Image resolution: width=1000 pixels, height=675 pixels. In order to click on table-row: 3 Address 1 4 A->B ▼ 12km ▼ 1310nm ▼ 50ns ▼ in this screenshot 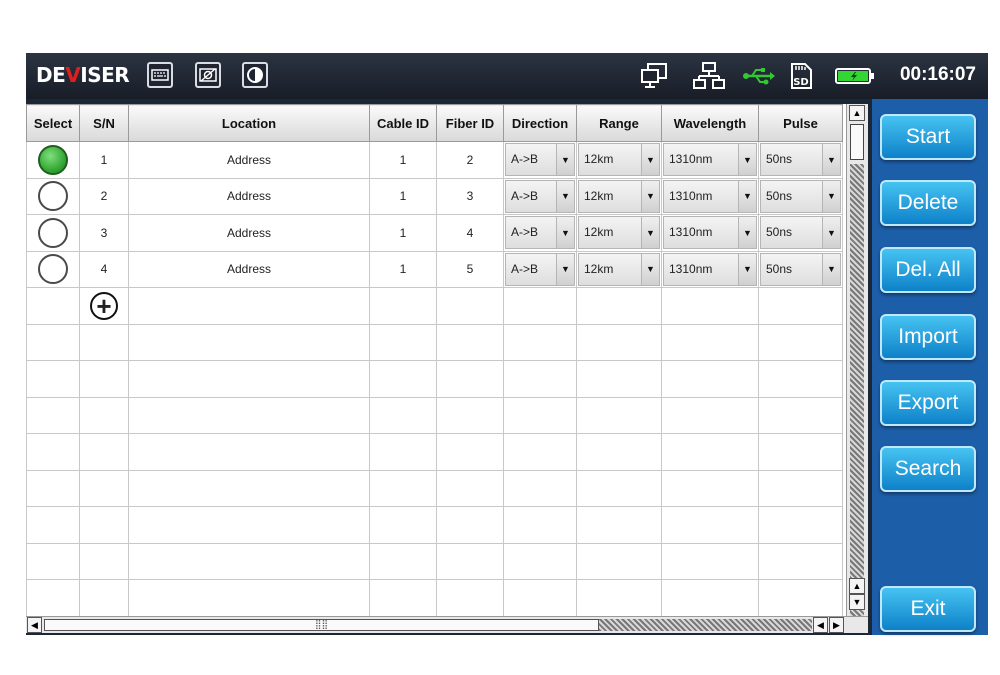, I will do `click(434, 233)`.